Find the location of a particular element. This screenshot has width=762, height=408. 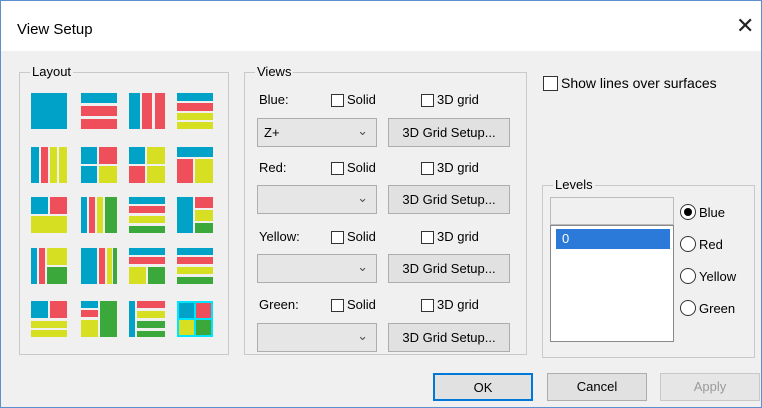

green-view-dropdown: ⌄ is located at coordinates (317, 337).